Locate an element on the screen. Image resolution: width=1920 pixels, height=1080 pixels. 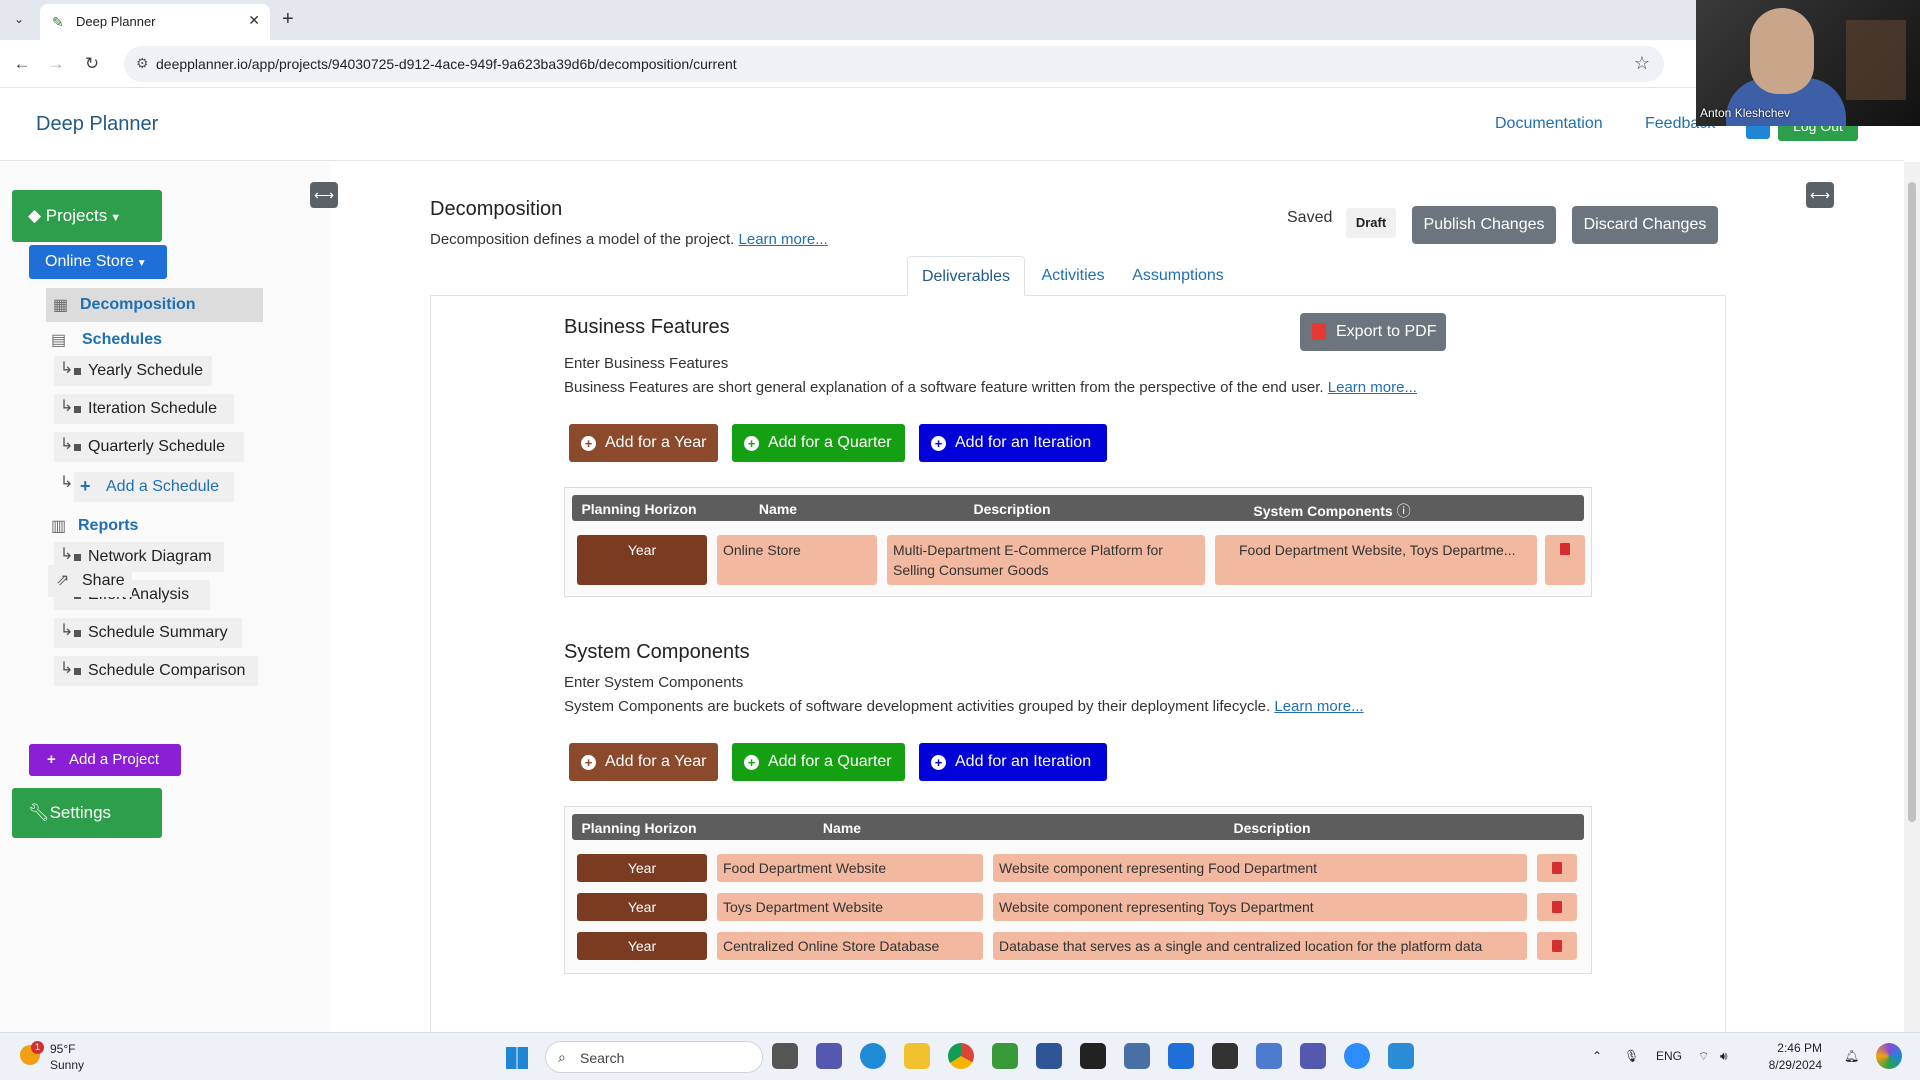
collapse-sidebar-icon: ⟷ is located at coordinates (324, 195).